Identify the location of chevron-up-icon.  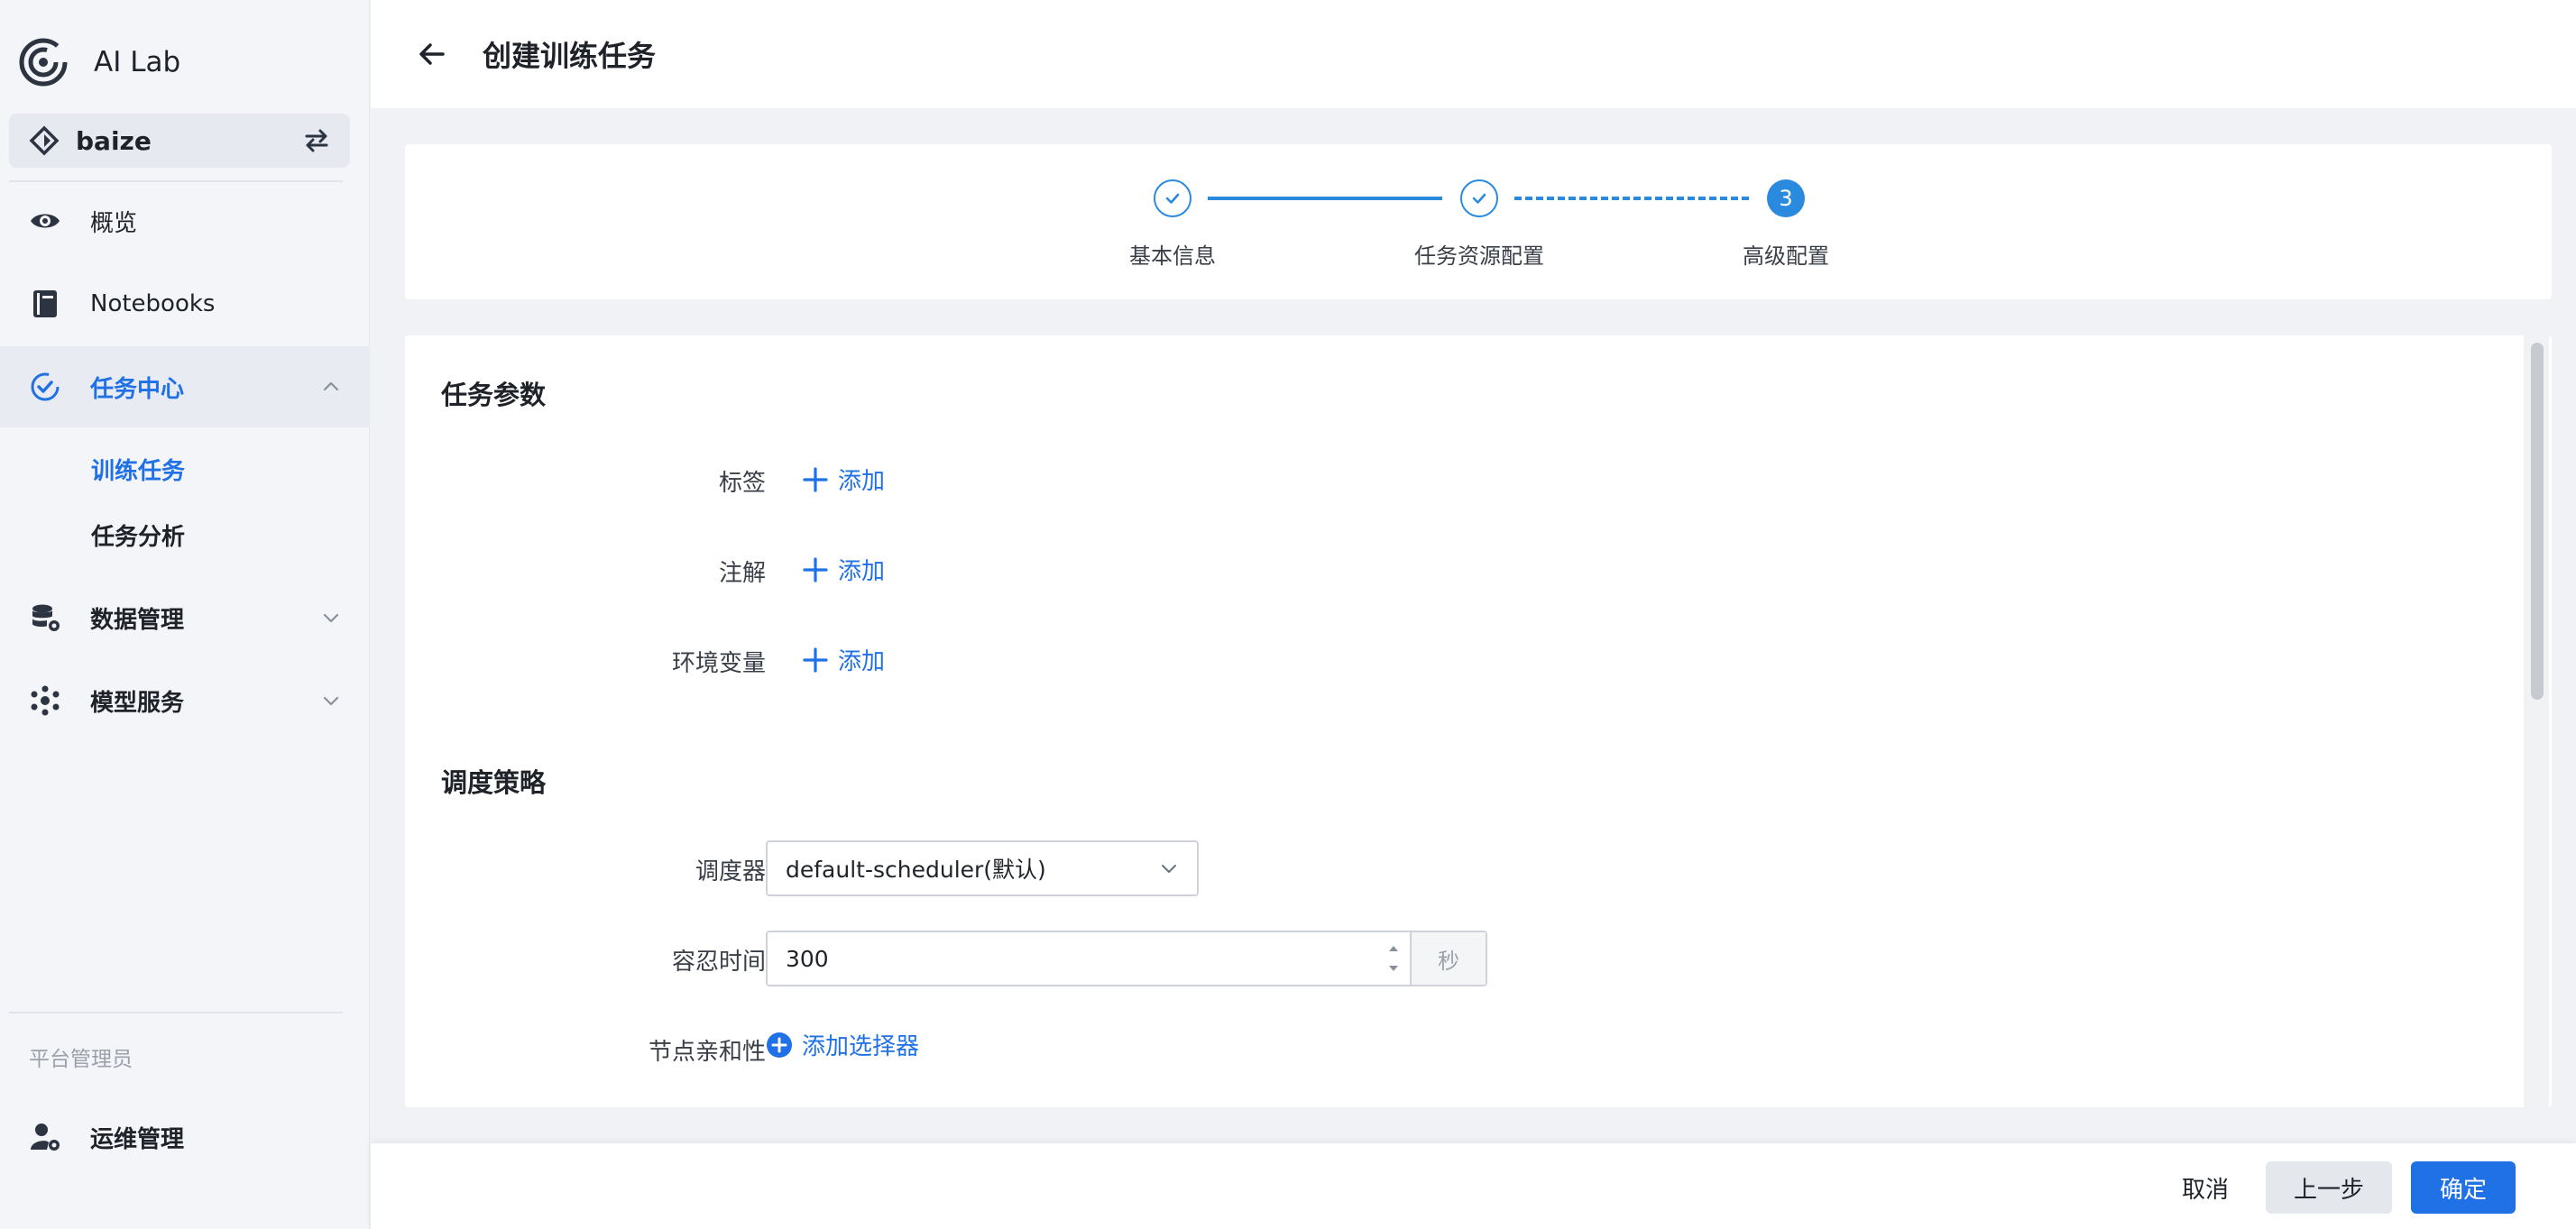
(331, 386).